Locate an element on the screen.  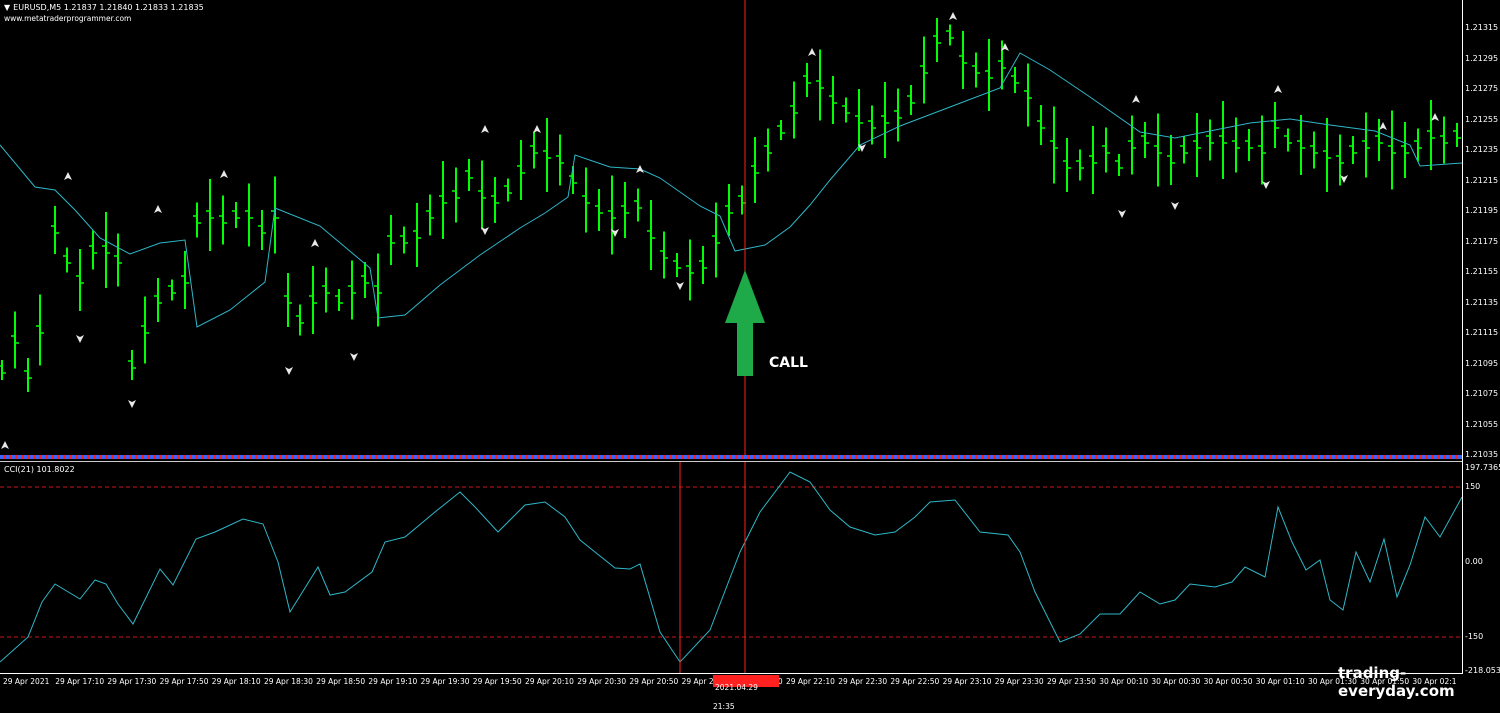
cci-tick: 197.7365 is located at coordinates (1482, 467).